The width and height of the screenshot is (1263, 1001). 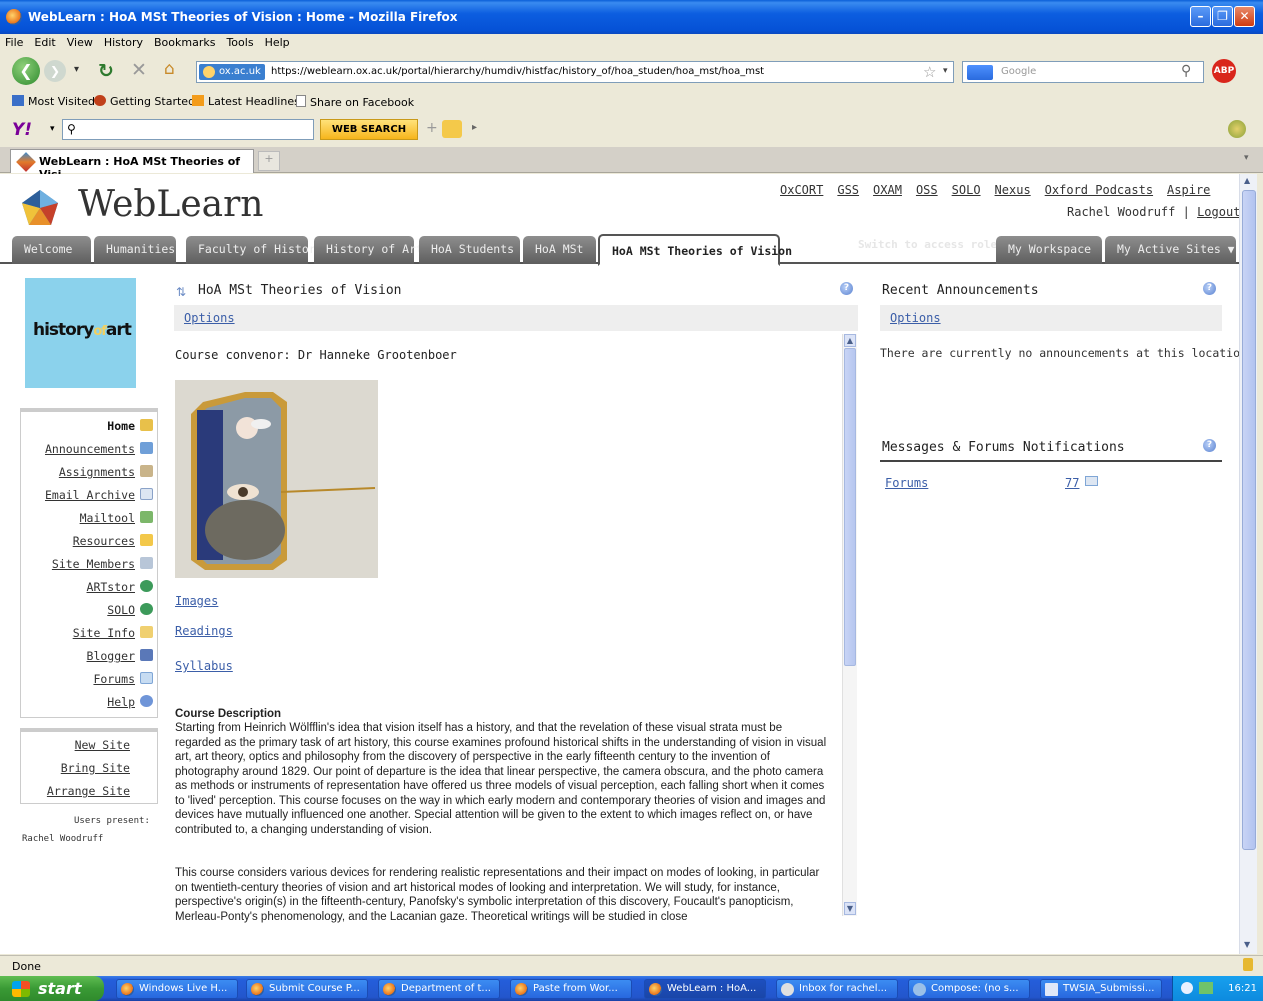 I want to click on main-frame-scrollbar: ▲ ▼, so click(x=849, y=625).